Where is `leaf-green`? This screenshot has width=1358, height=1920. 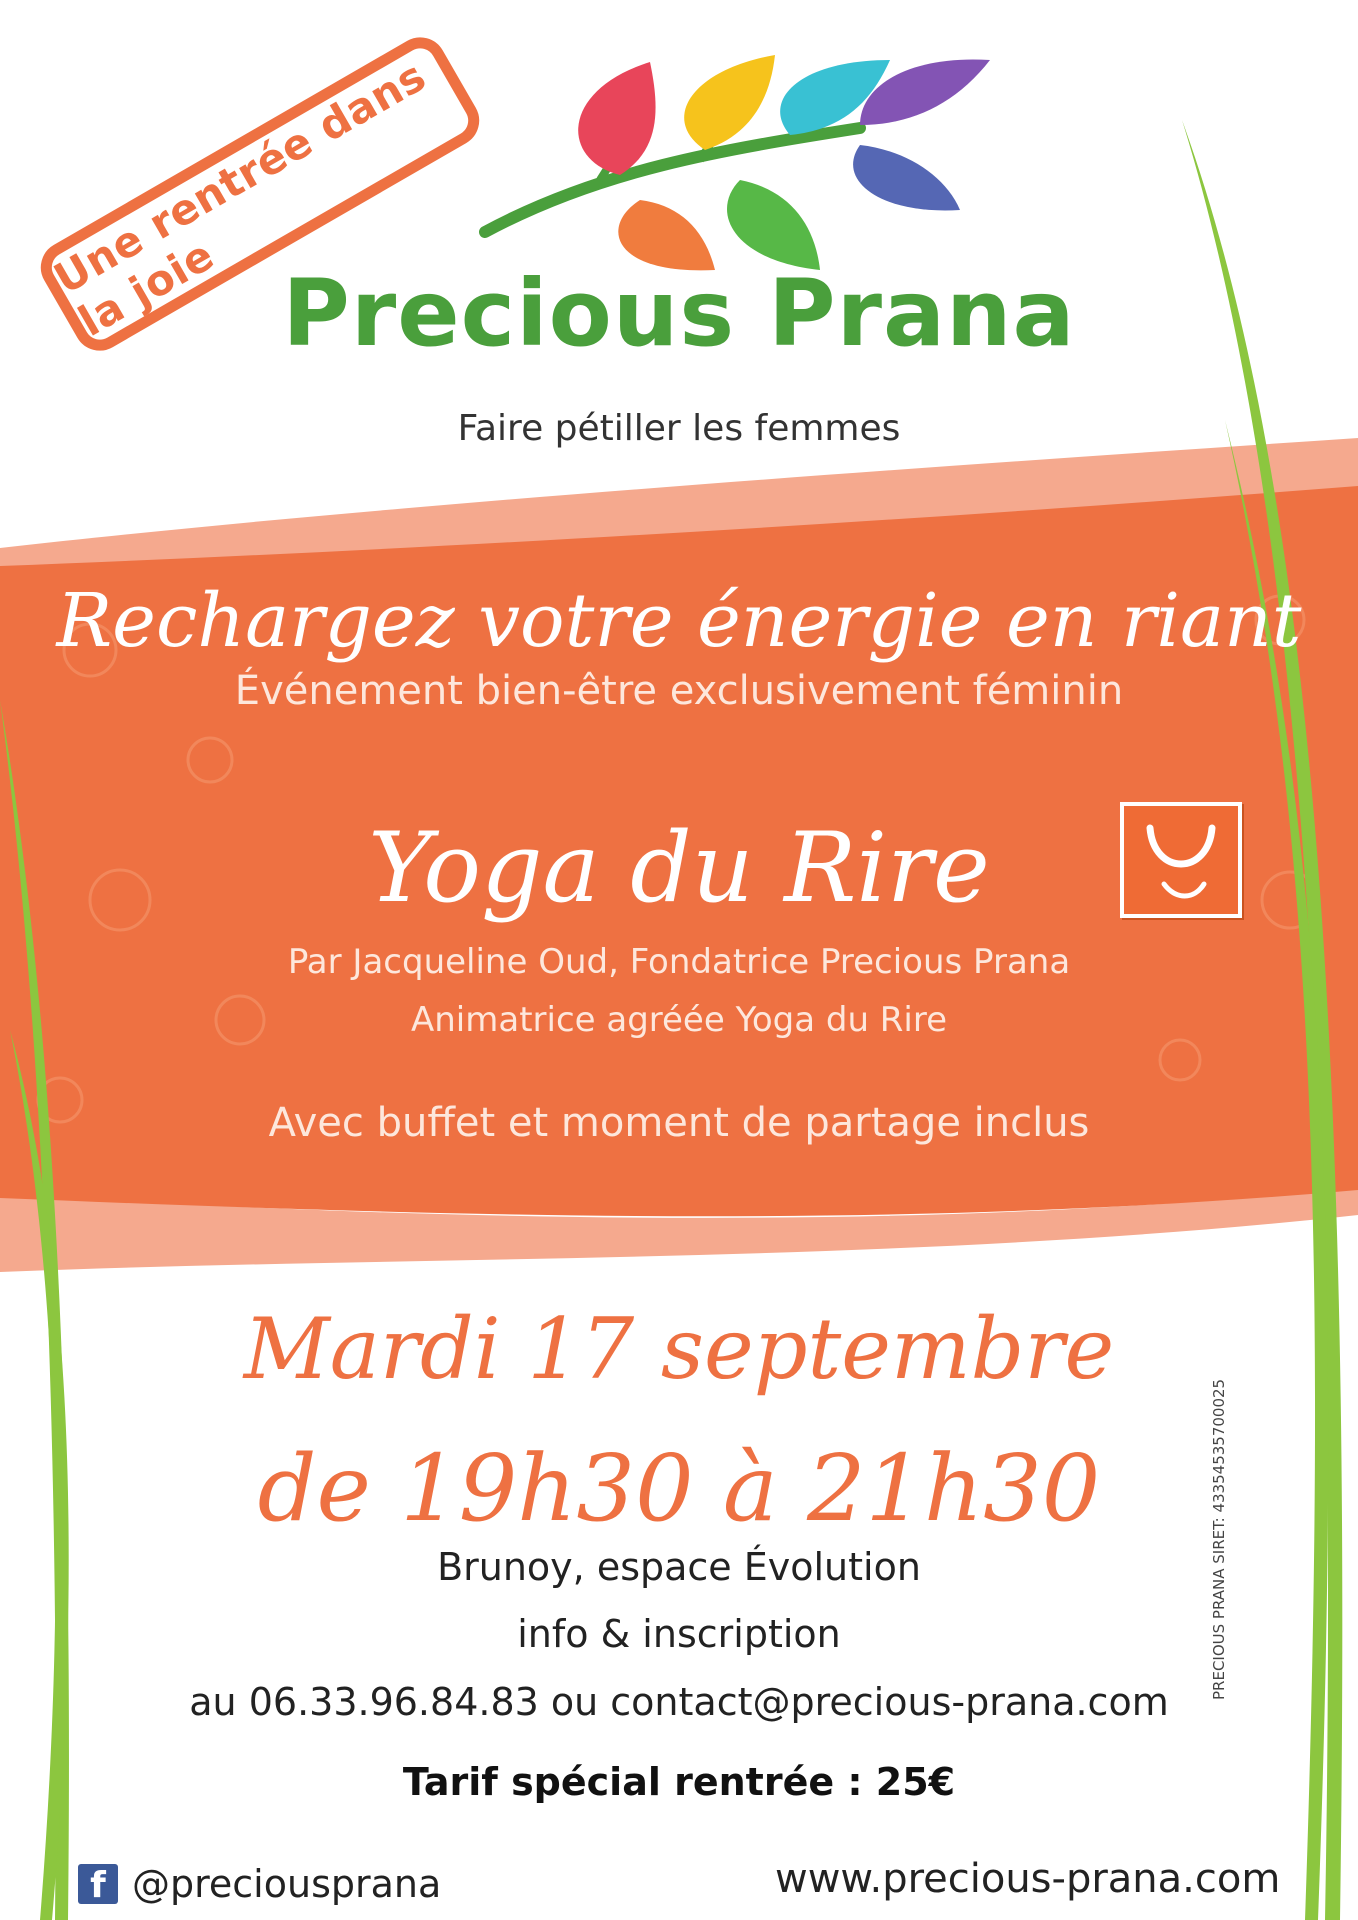
leaf-green is located at coordinates (773, 225).